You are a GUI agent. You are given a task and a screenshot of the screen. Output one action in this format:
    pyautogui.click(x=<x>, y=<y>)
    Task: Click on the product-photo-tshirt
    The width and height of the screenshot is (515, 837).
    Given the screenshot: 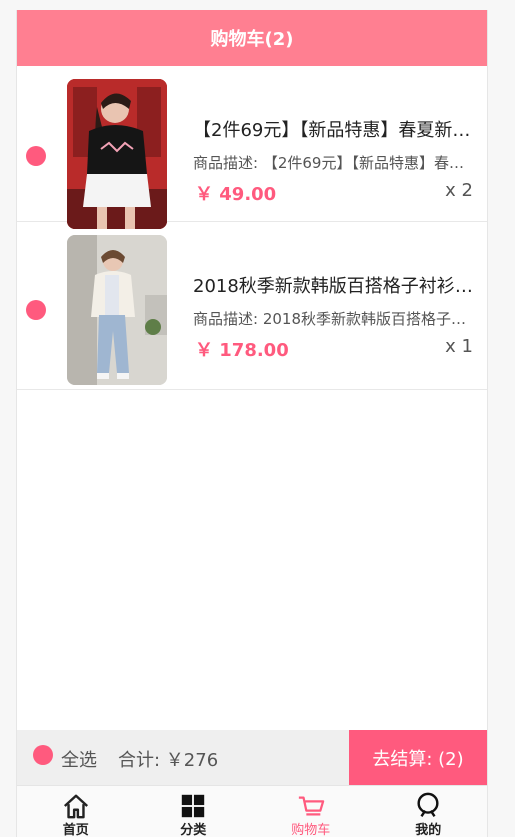 What is the action you would take?
    pyautogui.click(x=117, y=154)
    